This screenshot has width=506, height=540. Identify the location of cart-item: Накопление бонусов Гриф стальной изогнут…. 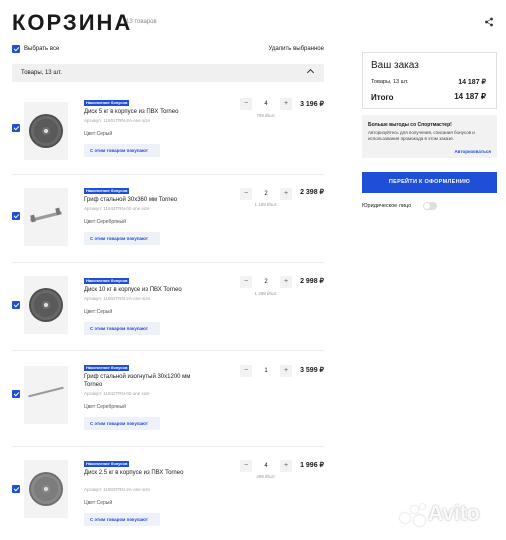
(168, 400).